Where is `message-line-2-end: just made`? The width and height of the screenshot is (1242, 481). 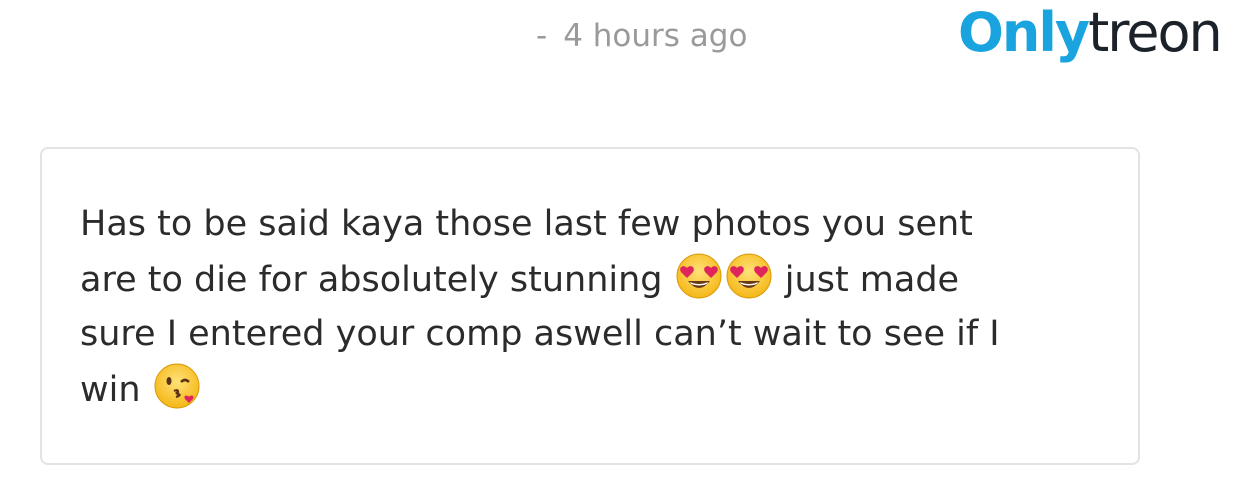 message-line-2-end: just made is located at coordinates (872, 280).